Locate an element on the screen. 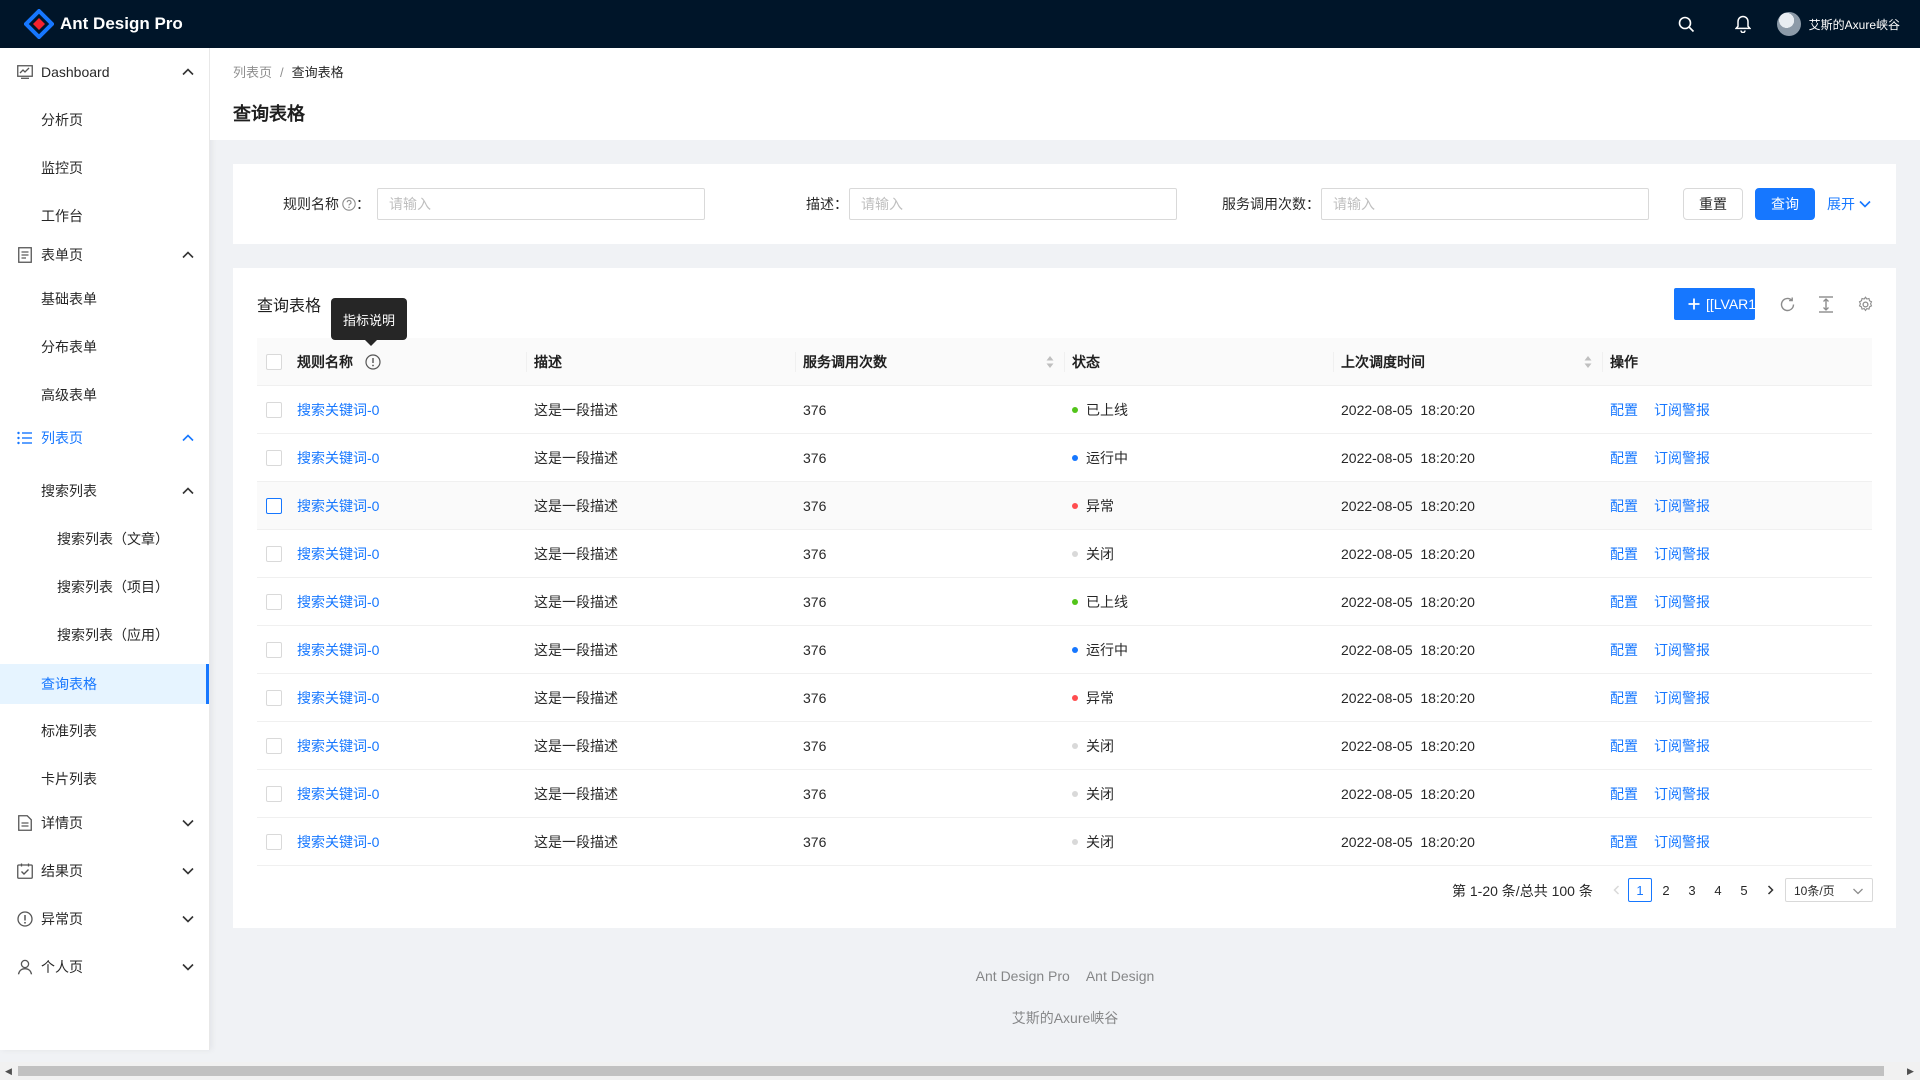 This screenshot has height=1080, width=1920. expand-link: 展开 is located at coordinates (1849, 204).